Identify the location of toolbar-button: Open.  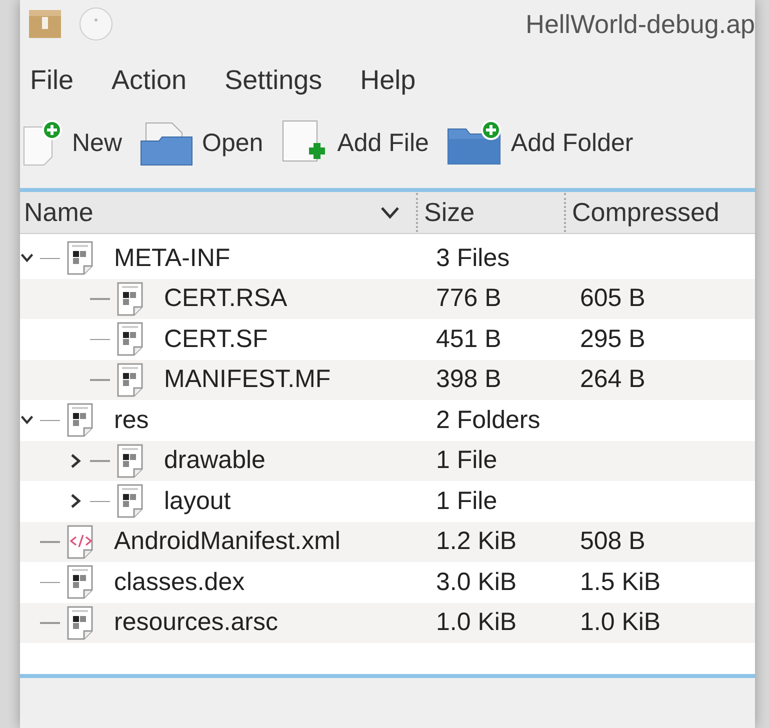
(201, 144).